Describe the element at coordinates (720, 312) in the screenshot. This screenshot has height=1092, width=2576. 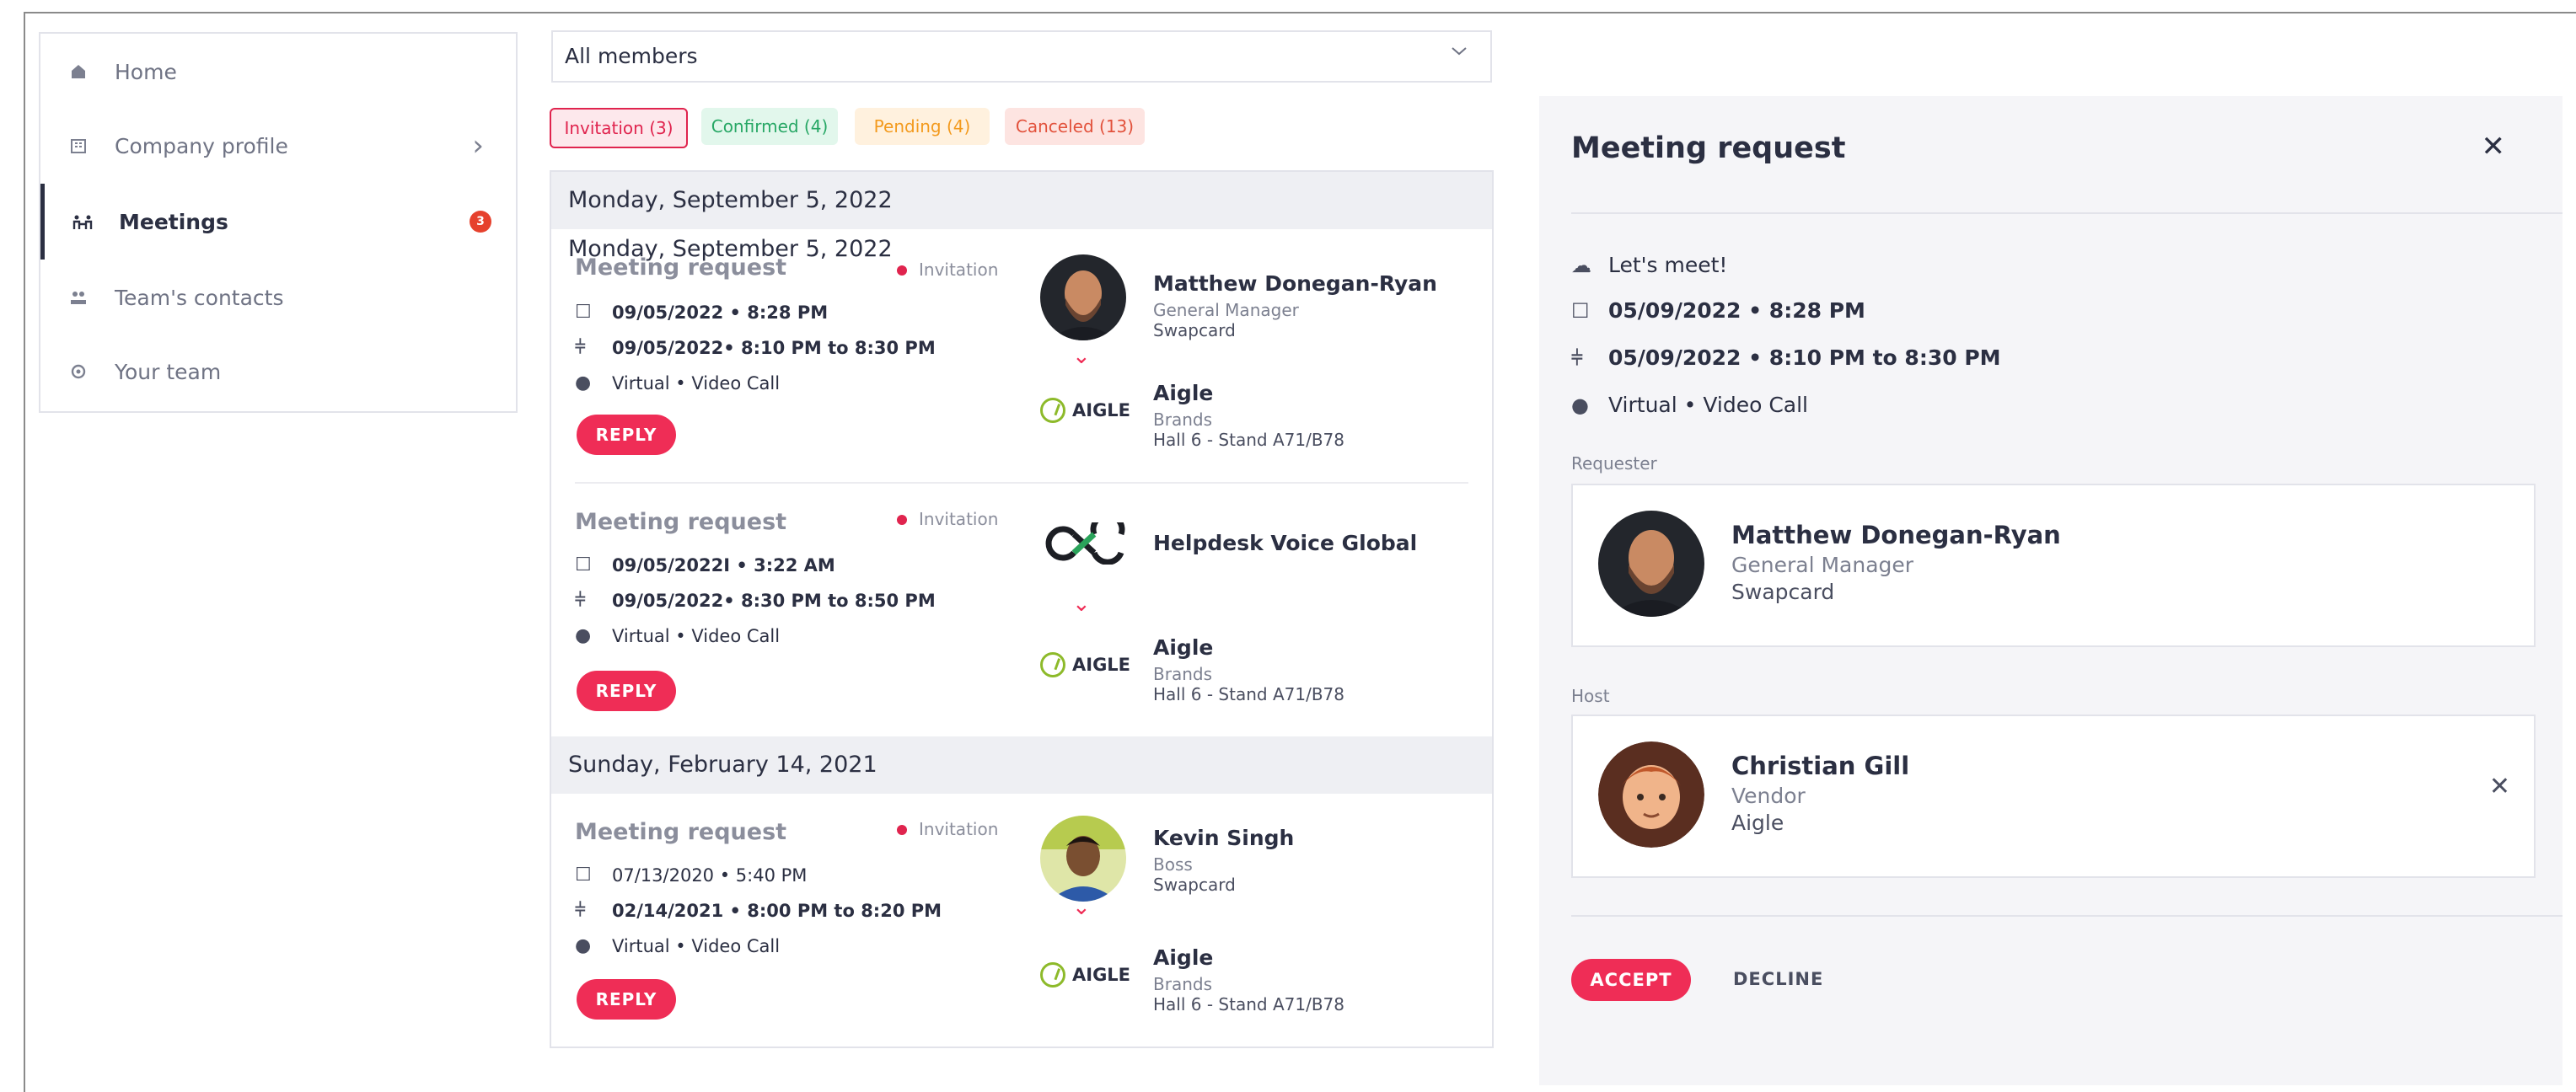
I see `created-time: 09/05/2022 • 8:28 PM` at that location.